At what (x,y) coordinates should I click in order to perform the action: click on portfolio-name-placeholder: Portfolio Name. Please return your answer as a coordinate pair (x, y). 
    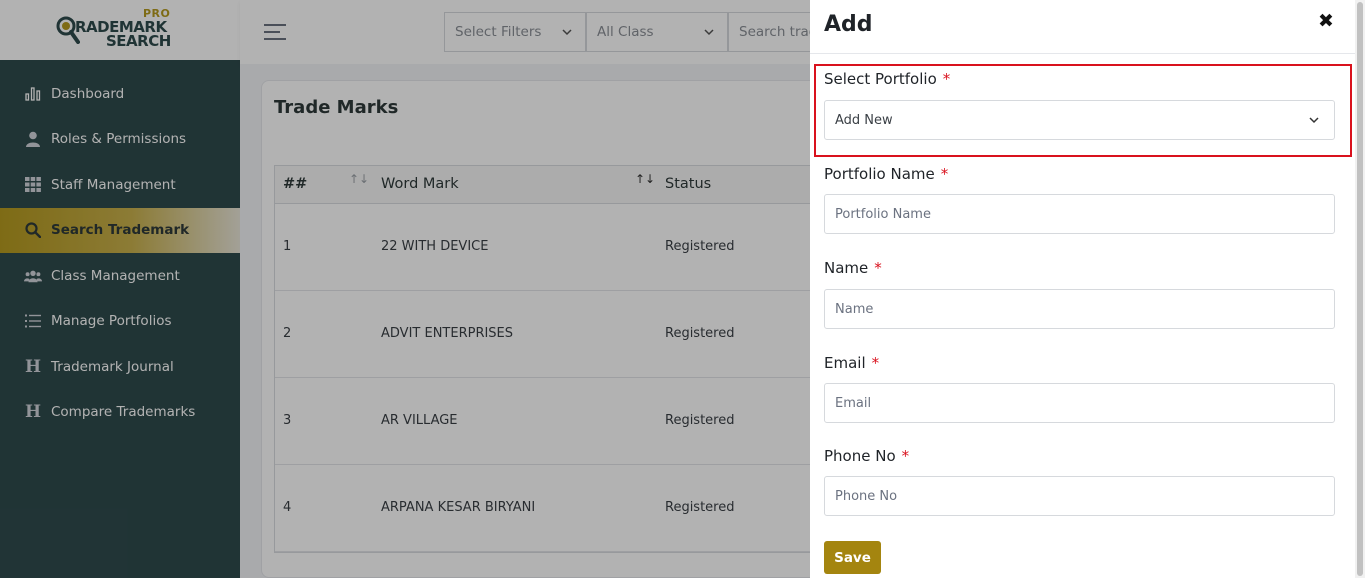
    Looking at the image, I should click on (883, 214).